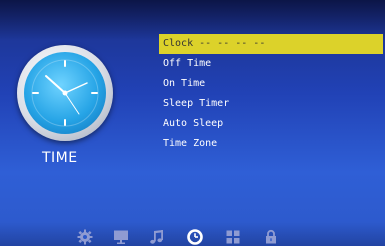  I want to click on clock-illustration, so click(65, 93).